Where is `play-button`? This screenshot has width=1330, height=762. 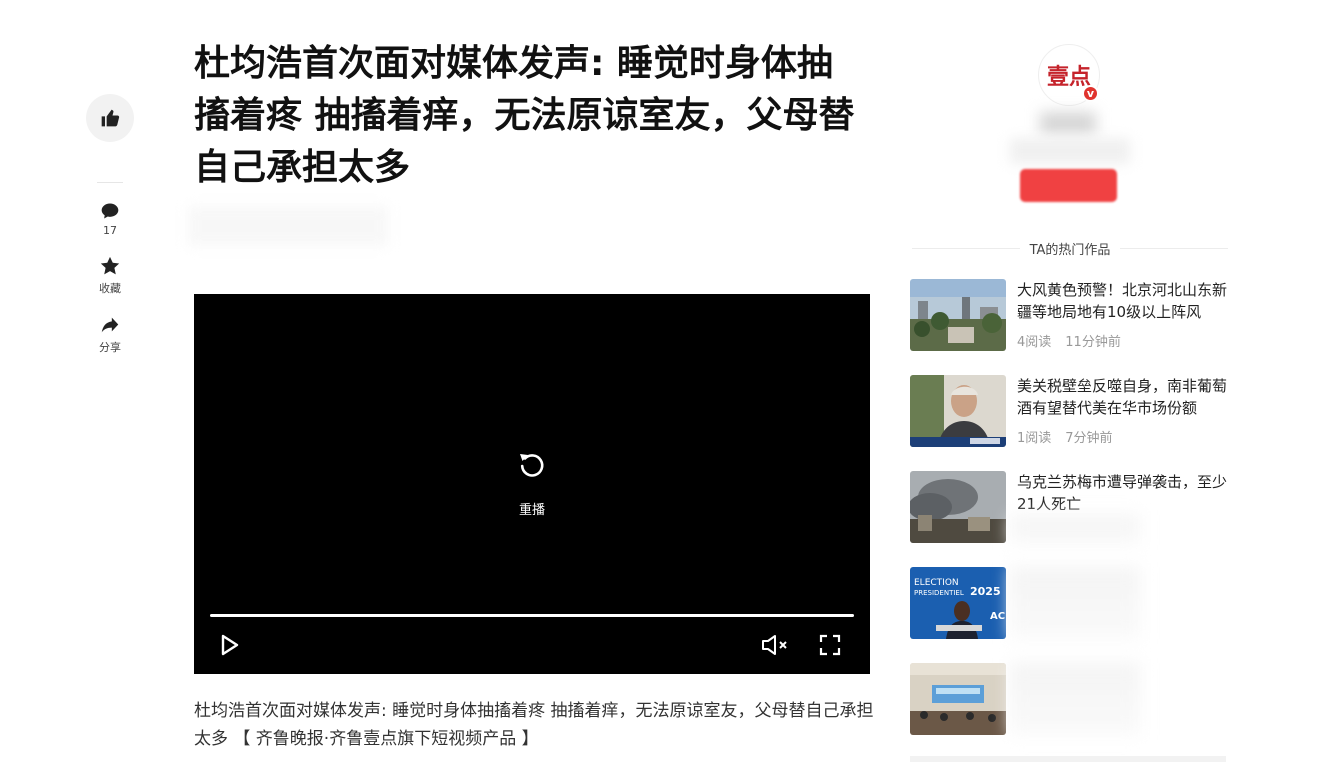
play-button is located at coordinates (230, 647).